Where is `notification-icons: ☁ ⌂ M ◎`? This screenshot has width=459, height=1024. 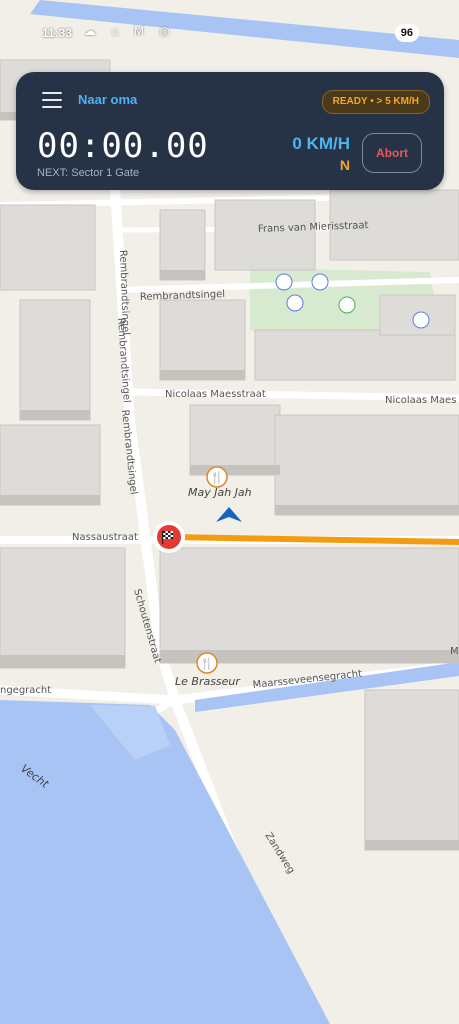
notification-icons: ☁ ⌂ M ◎ is located at coordinates (130, 31).